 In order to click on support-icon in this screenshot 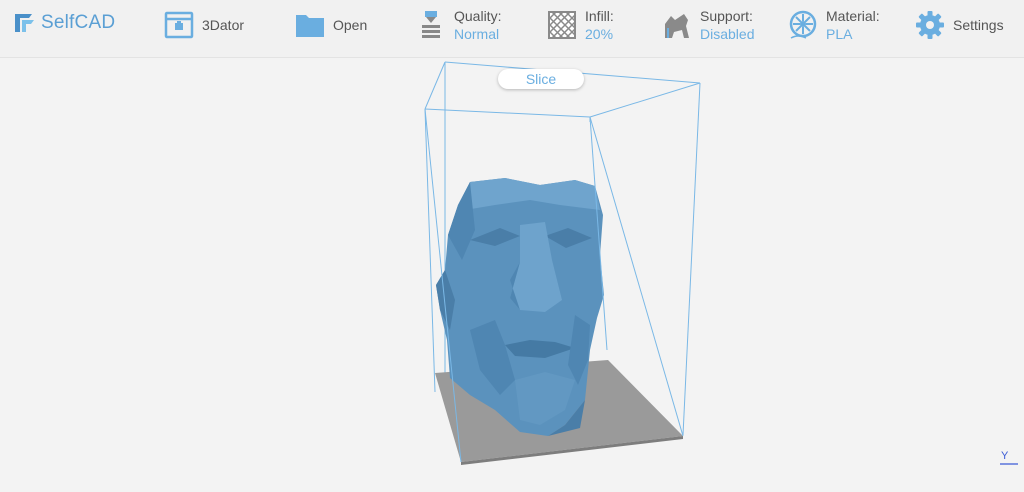, I will do `click(677, 26)`.